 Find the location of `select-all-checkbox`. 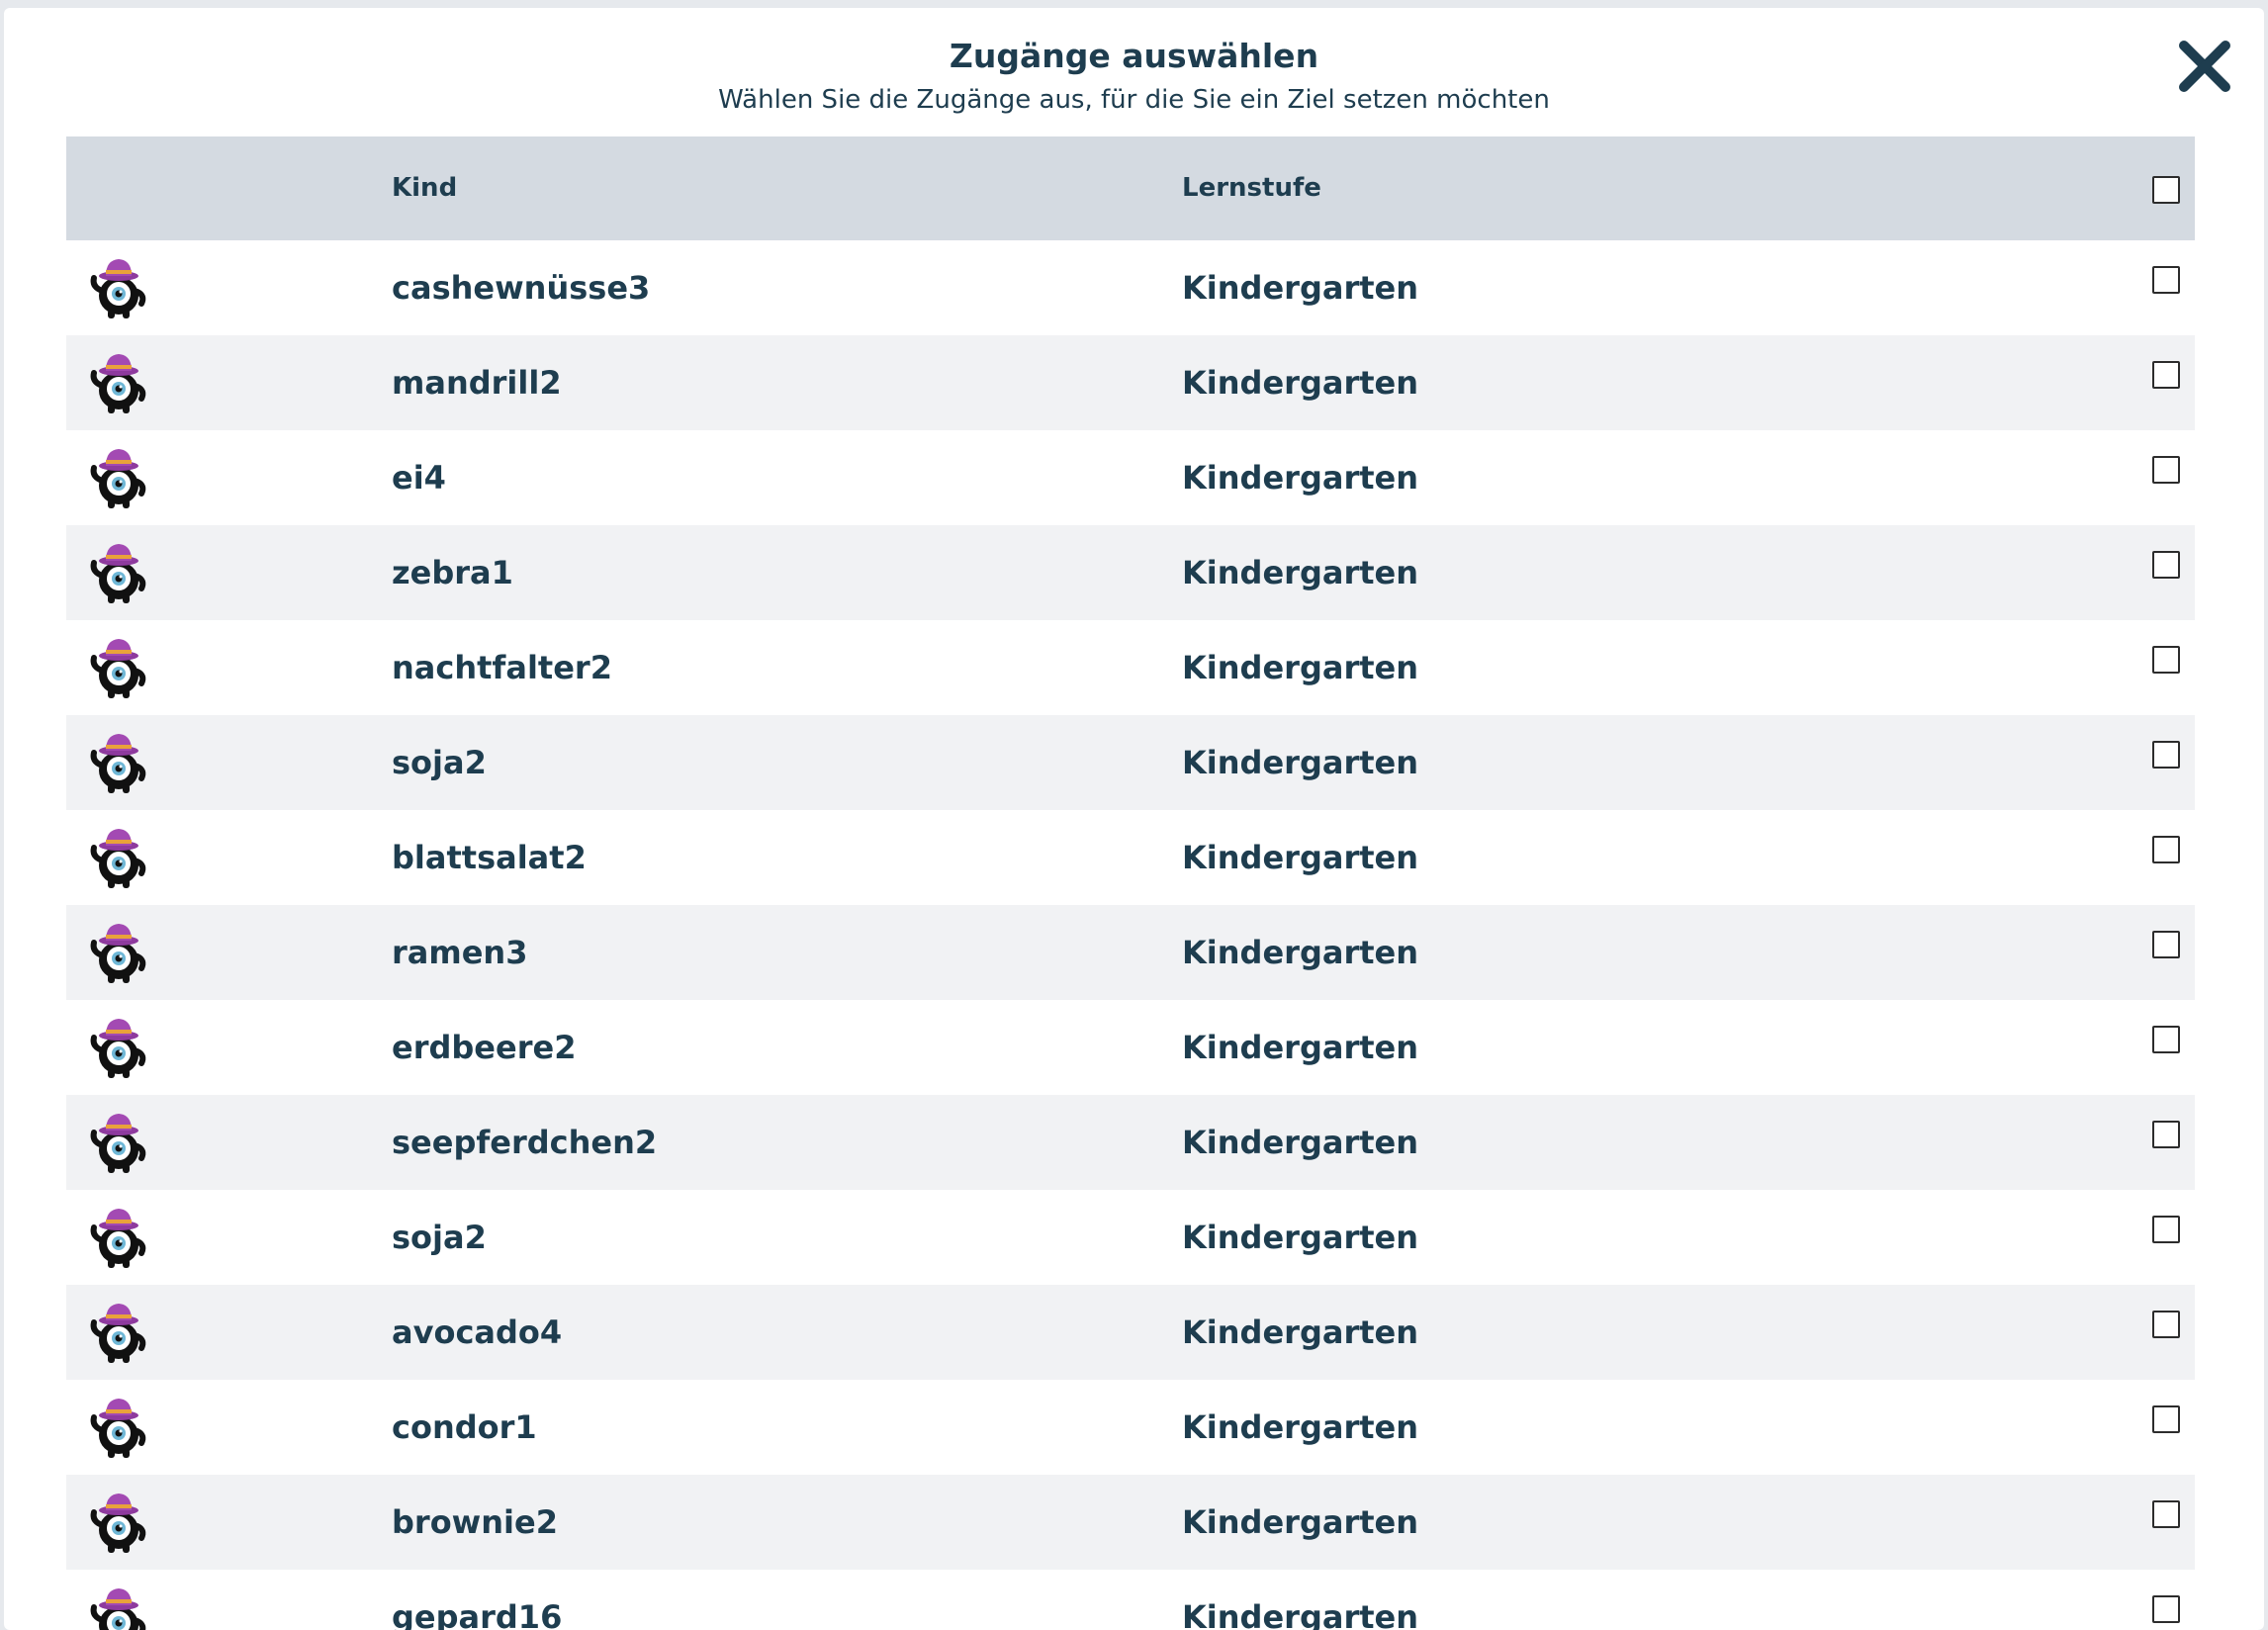

select-all-checkbox is located at coordinates (2166, 190).